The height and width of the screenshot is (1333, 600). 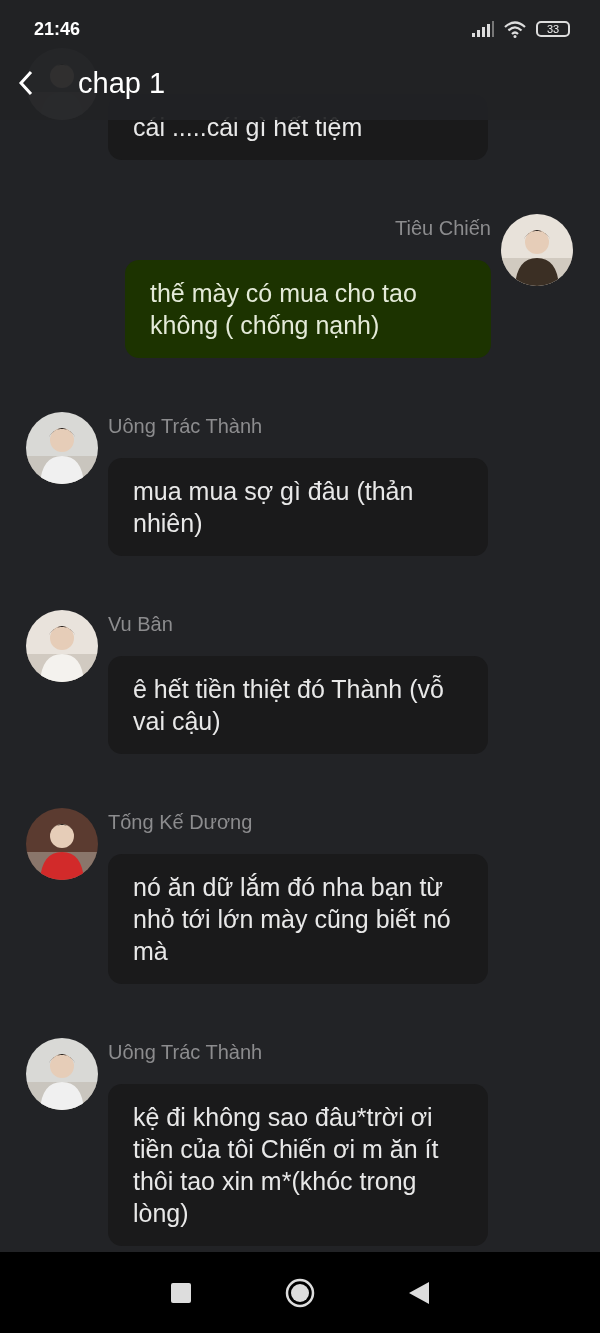 What do you see at coordinates (300, 1292) in the screenshot?
I see `home-icon` at bounding box center [300, 1292].